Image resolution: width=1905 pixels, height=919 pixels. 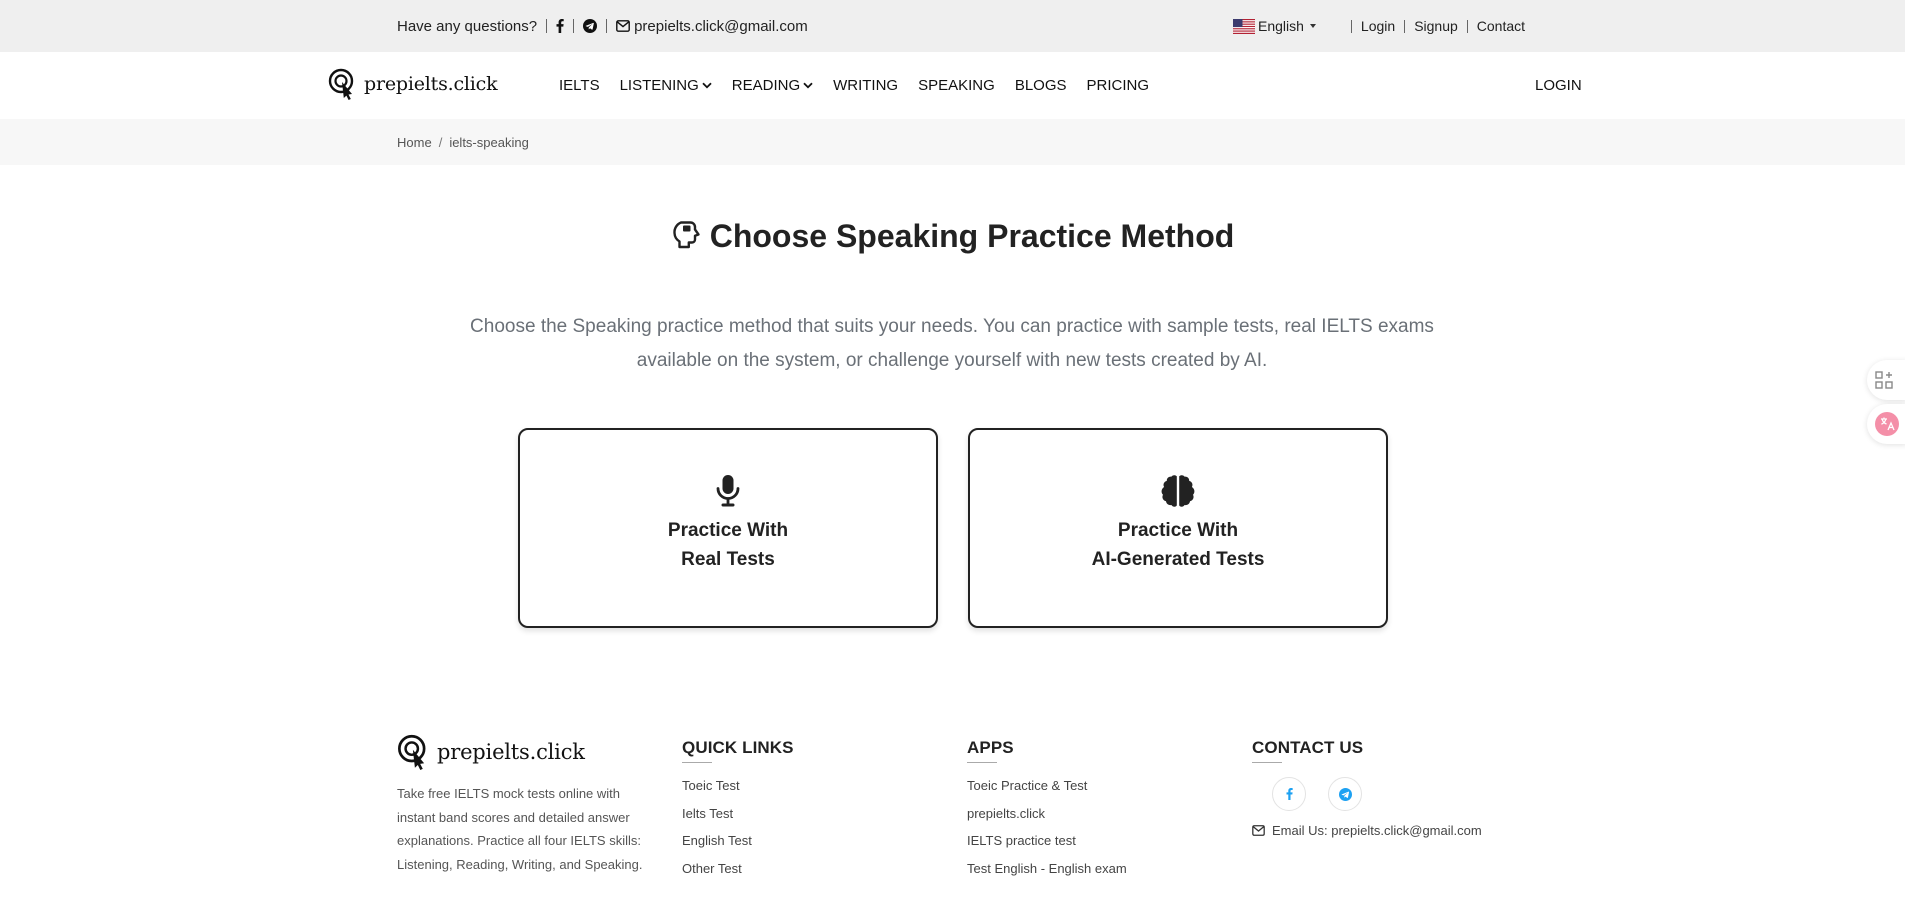 What do you see at coordinates (659, 85) in the screenshot?
I see `nav-label: LISTENING` at bounding box center [659, 85].